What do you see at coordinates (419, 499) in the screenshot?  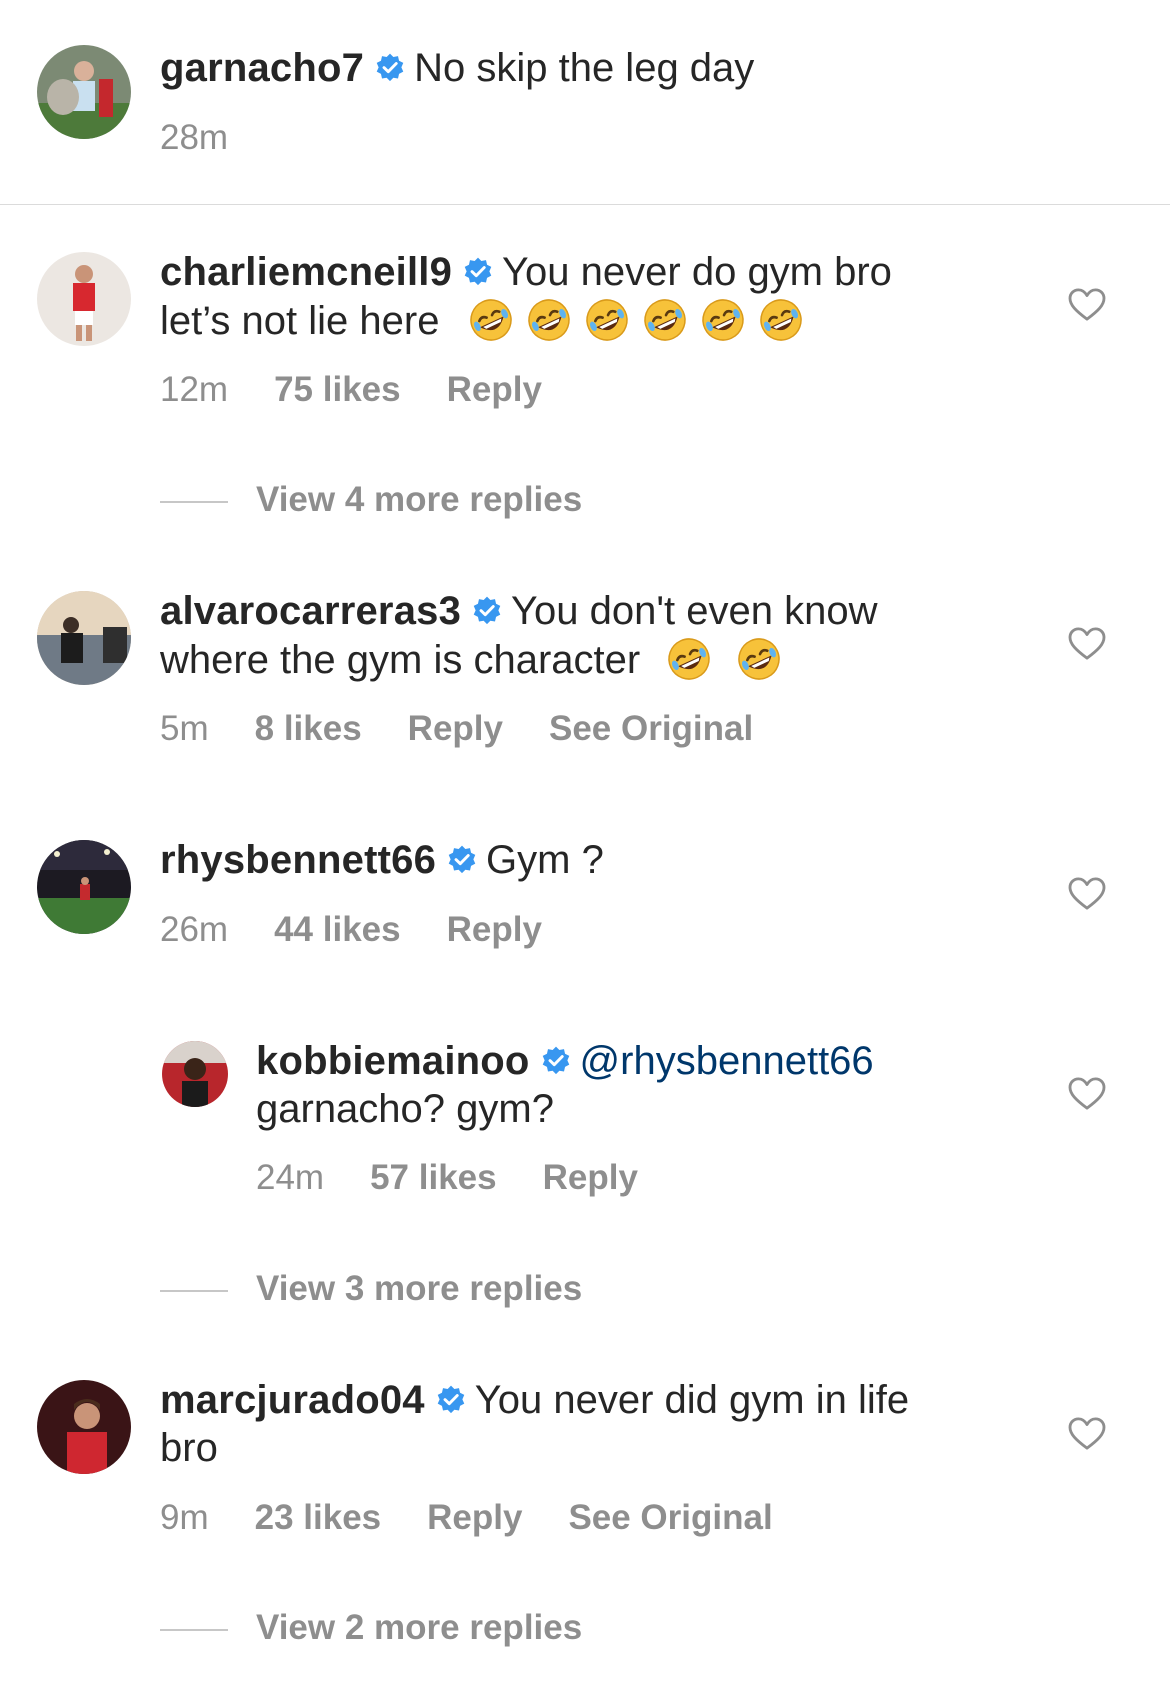 I see `view-more-label: View 4 more replies` at bounding box center [419, 499].